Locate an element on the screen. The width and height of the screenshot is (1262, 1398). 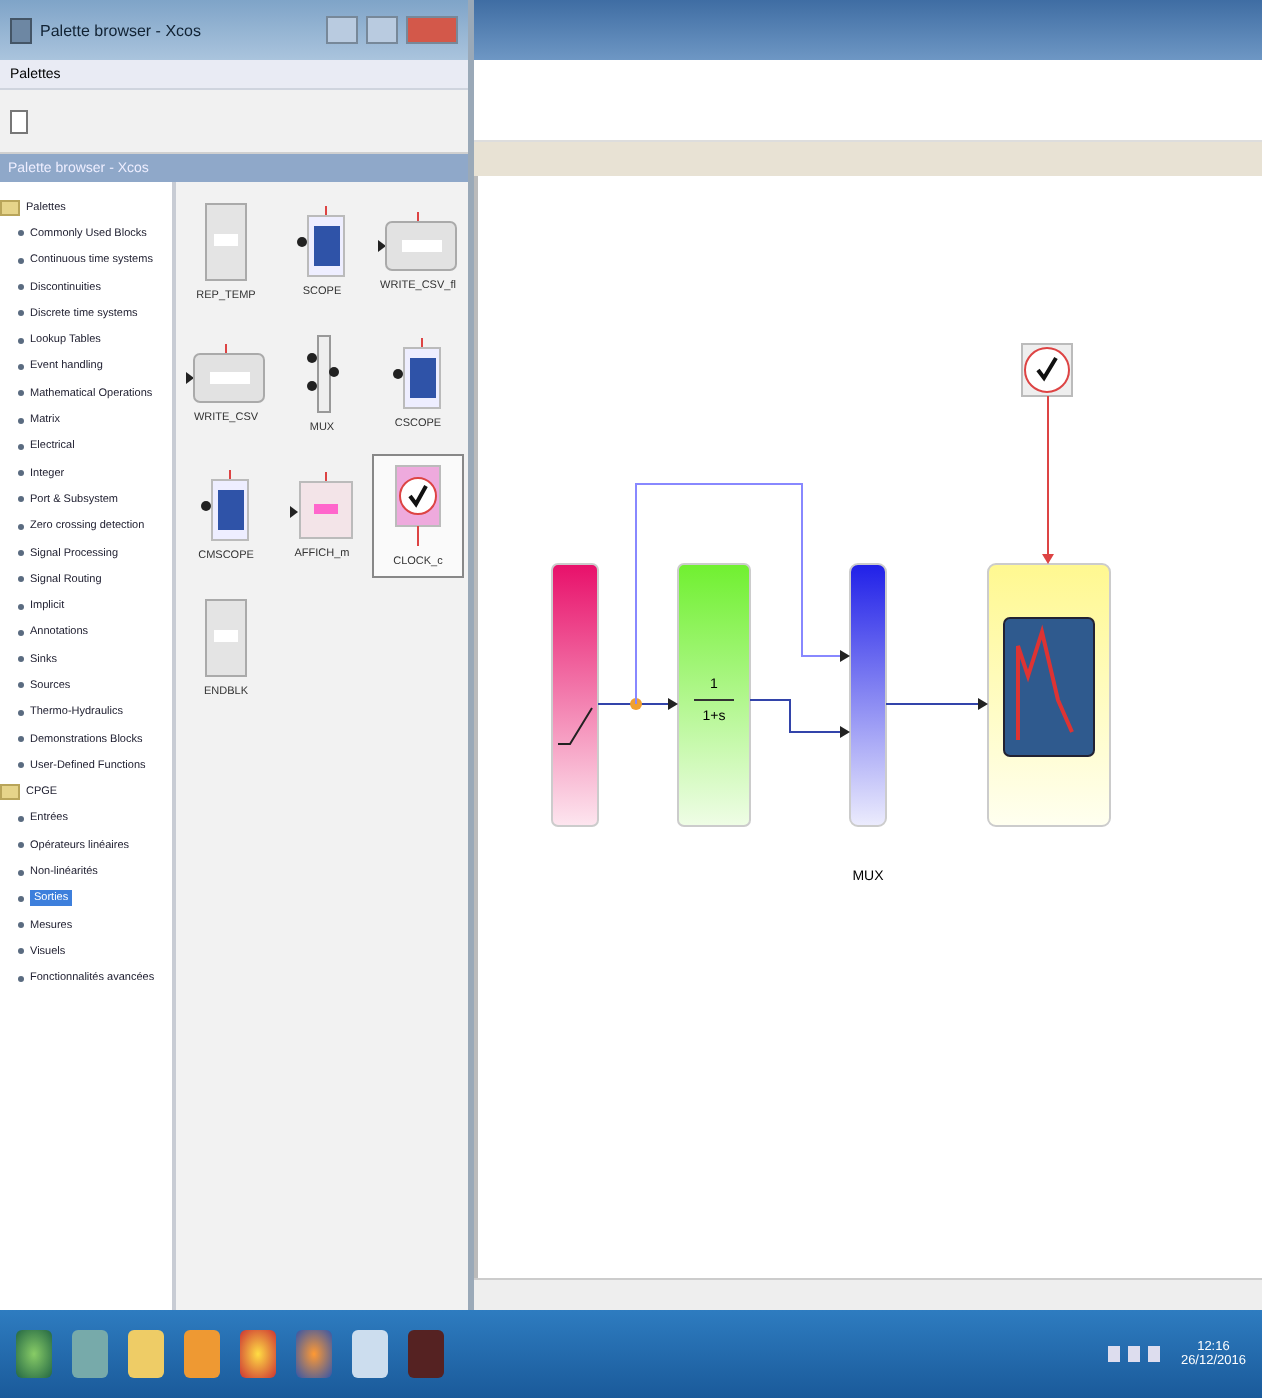
maximize-button is located at coordinates (382, 30).